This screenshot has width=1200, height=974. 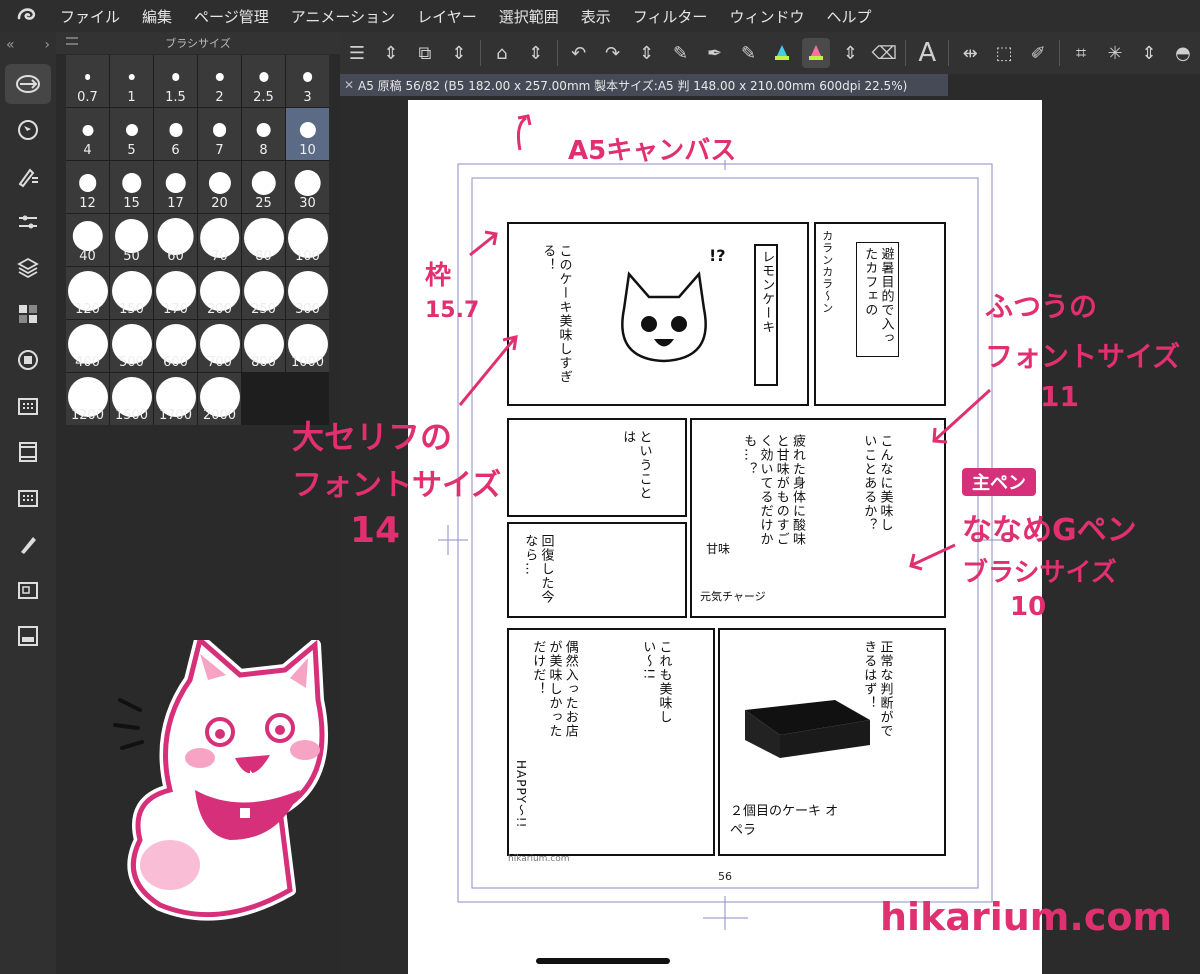 I want to click on collapse-right-icon: ›, so click(x=47, y=45).